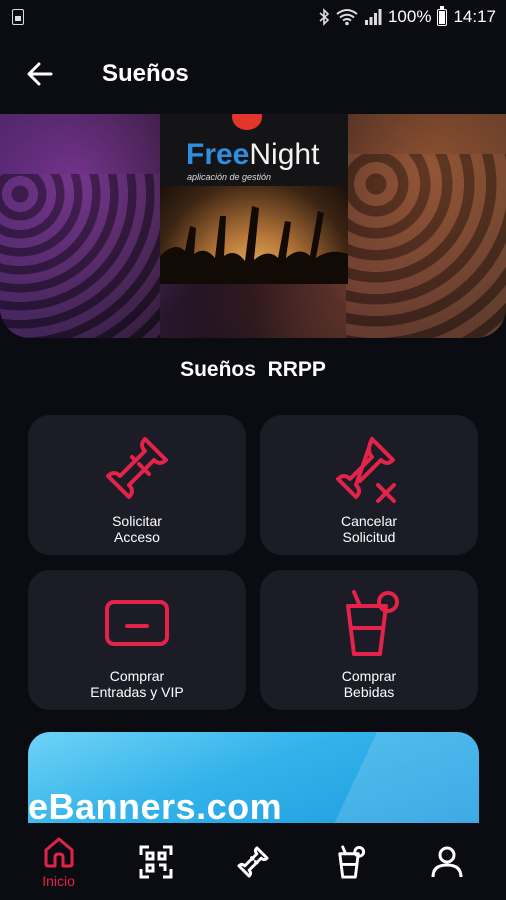  Describe the element at coordinates (409, 16) in the screenshot. I see `battery-percent: 100%` at that location.